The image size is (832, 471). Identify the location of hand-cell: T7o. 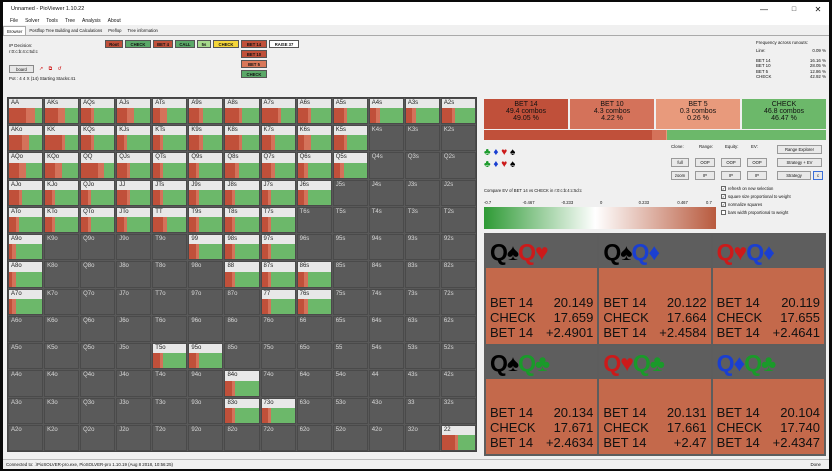
(170, 301).